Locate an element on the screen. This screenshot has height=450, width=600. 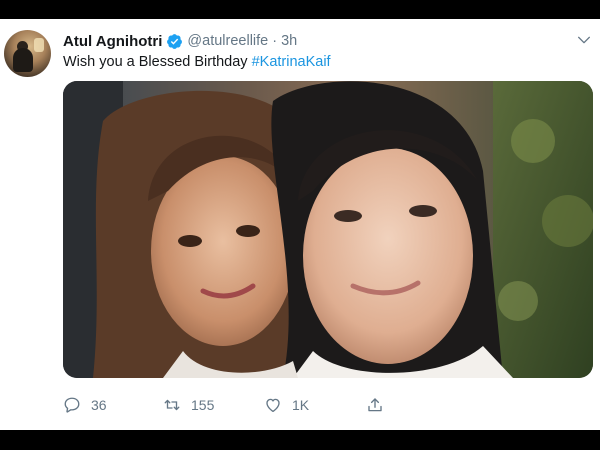
avatar-background-light is located at coordinates (39, 45).